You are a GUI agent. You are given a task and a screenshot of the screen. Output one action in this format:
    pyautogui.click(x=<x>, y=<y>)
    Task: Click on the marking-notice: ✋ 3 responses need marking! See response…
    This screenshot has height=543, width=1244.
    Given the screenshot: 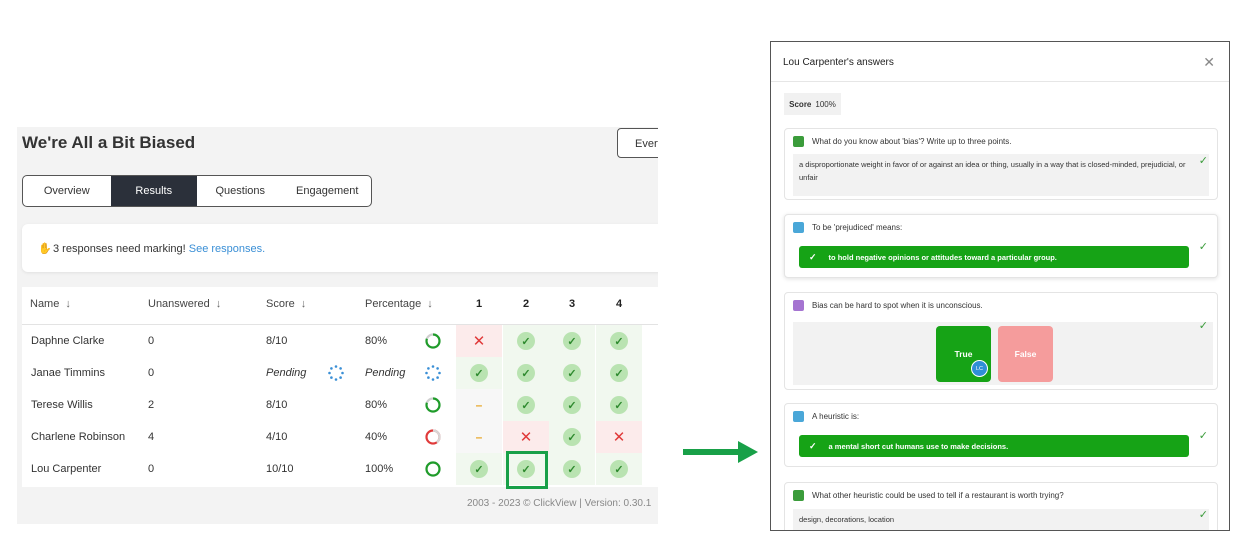 What is the action you would take?
    pyautogui.click(x=340, y=248)
    